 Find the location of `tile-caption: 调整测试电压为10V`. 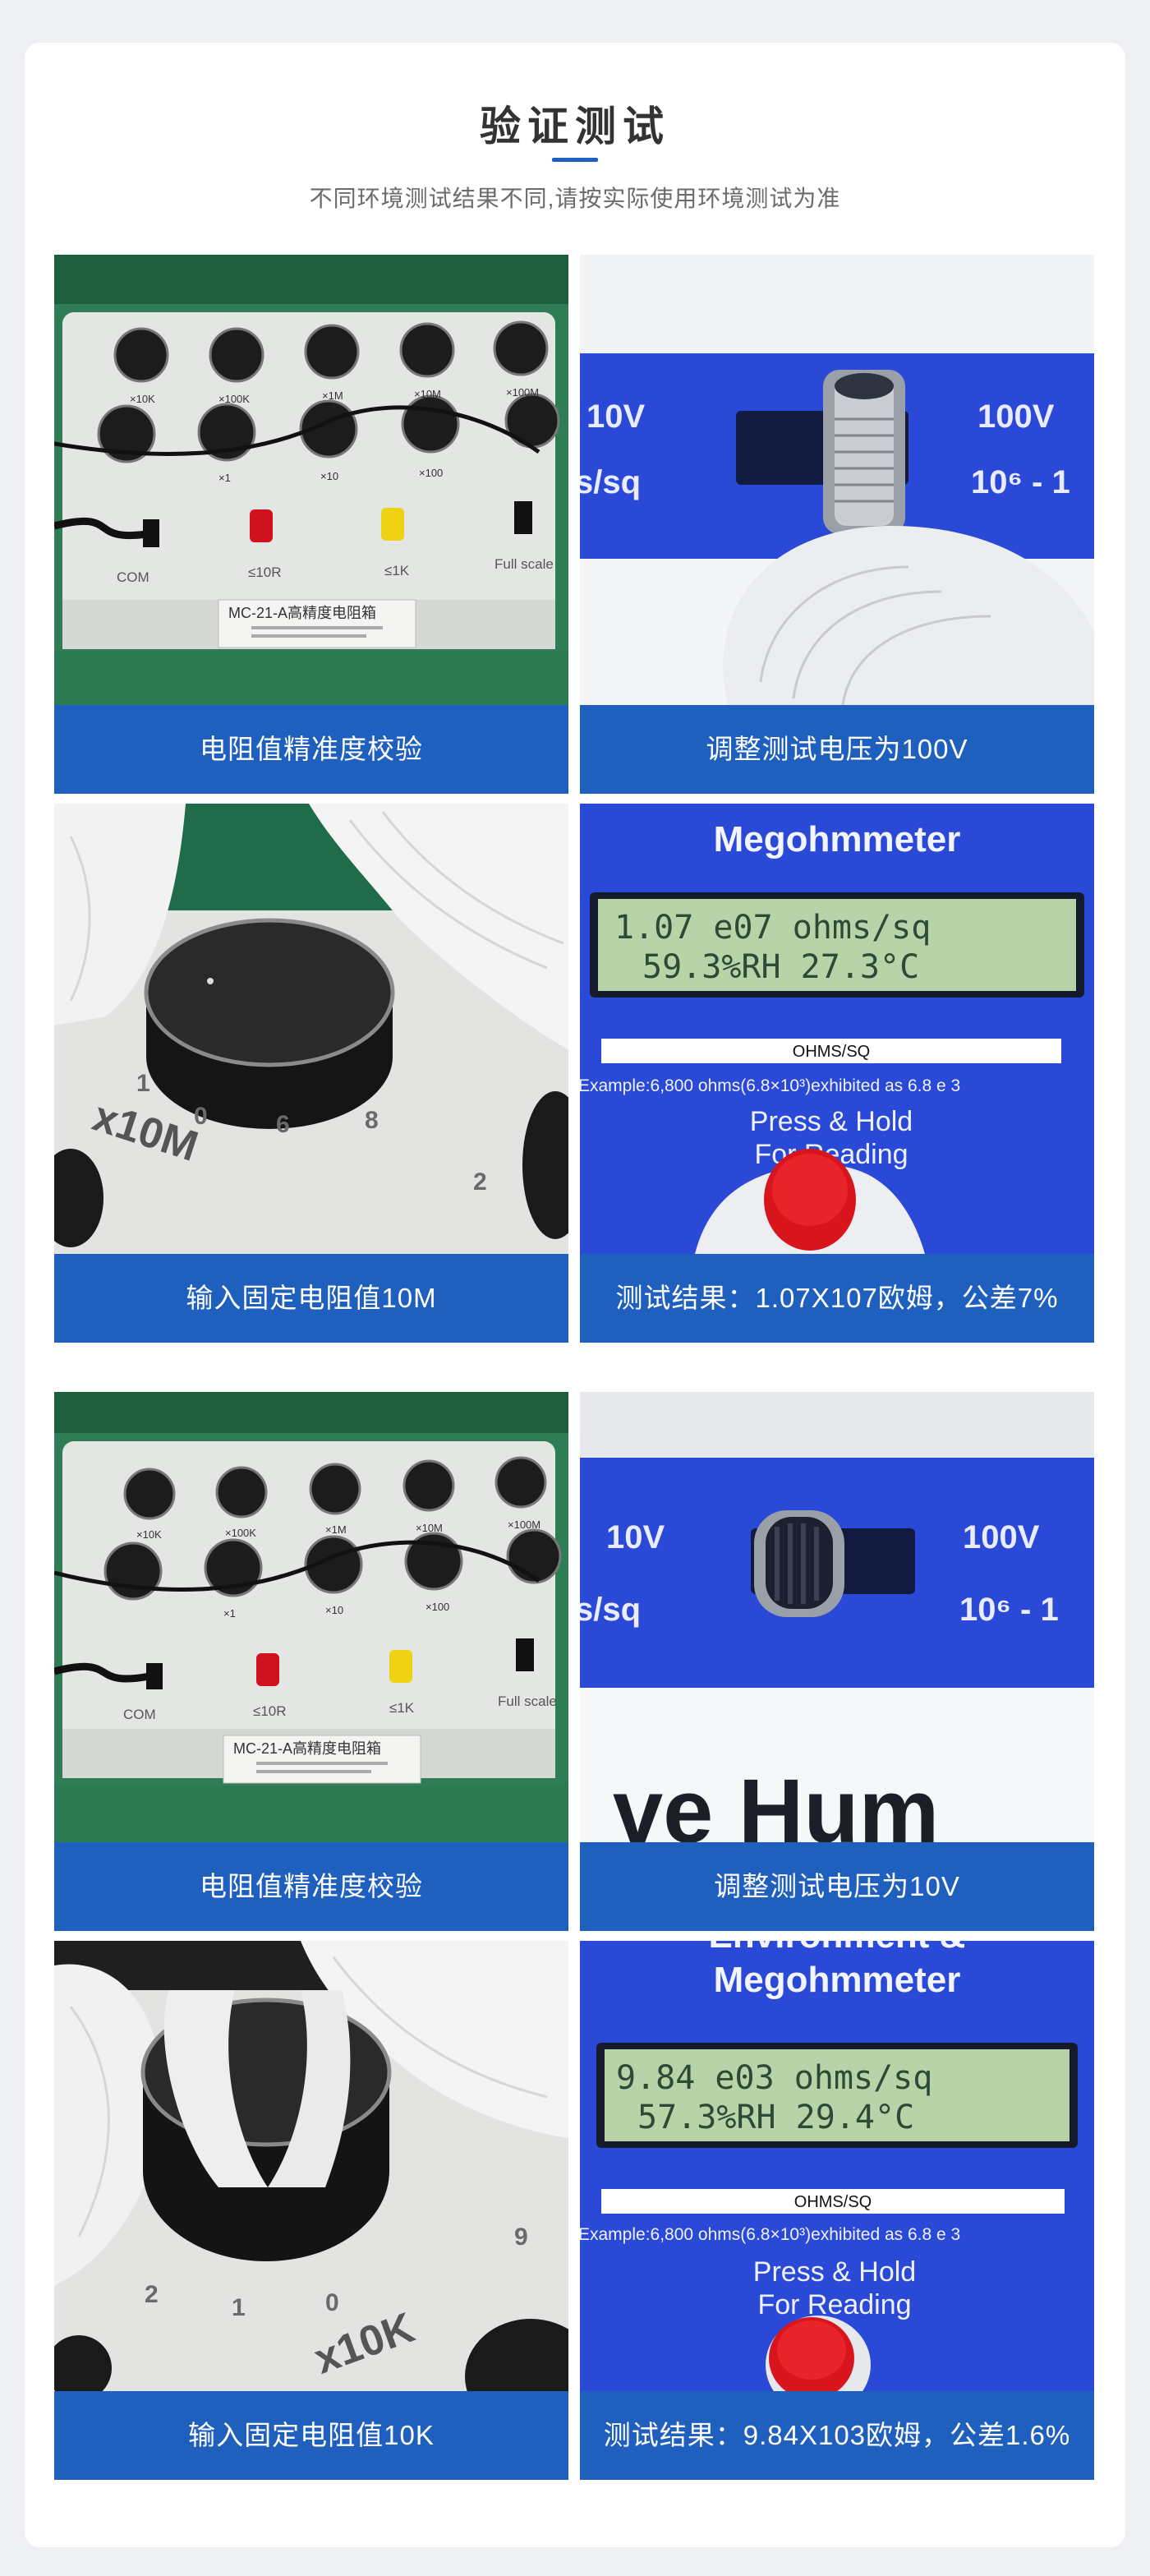

tile-caption: 调整测试电压为10V is located at coordinates (837, 1886).